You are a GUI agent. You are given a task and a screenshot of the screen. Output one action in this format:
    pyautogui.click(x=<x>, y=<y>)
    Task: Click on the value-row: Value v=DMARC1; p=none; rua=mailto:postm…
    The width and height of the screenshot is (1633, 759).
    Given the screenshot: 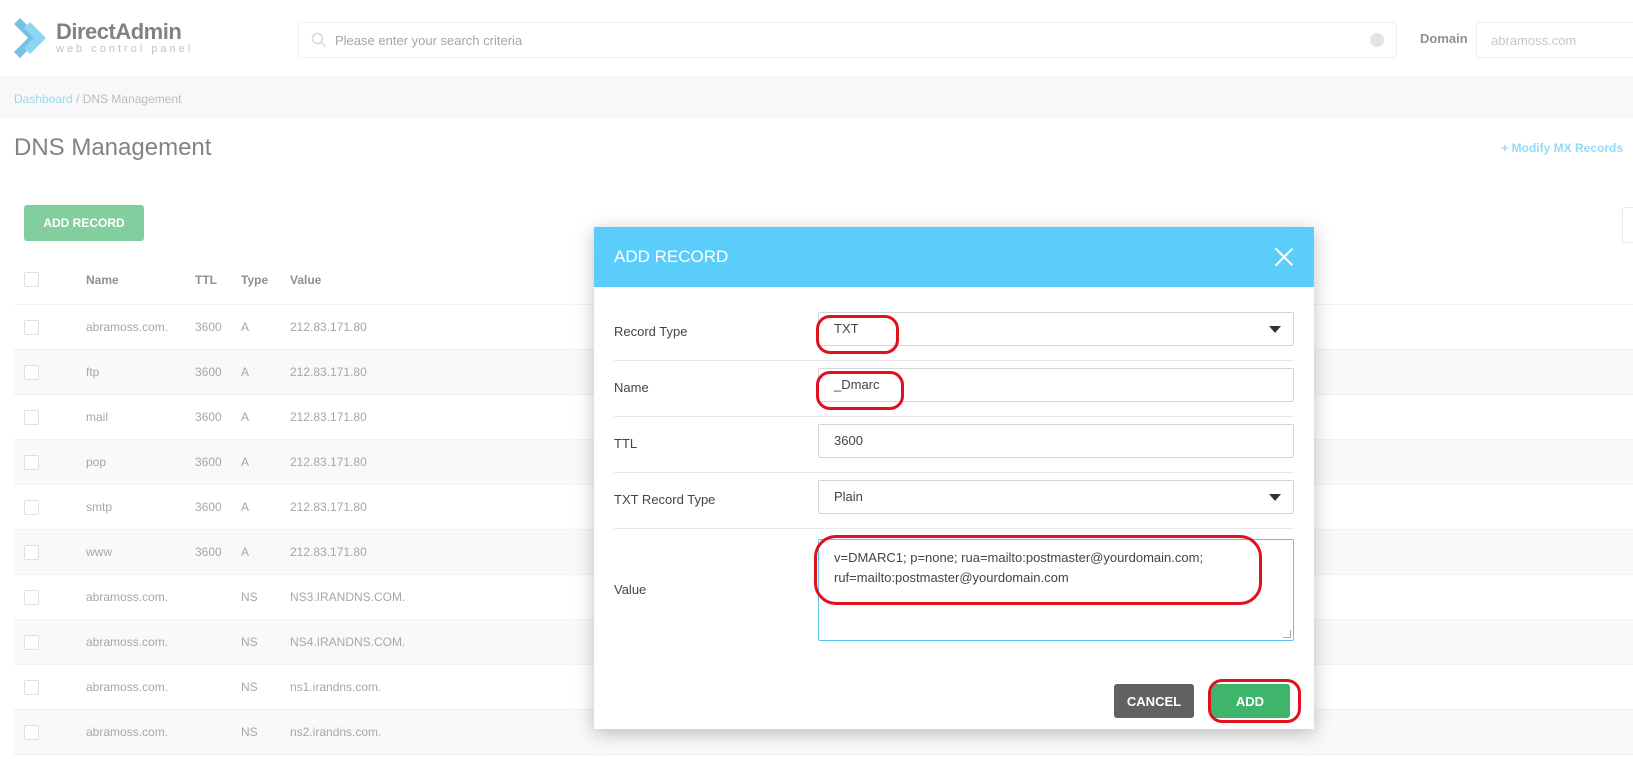 What is the action you would take?
    pyautogui.click(x=954, y=589)
    